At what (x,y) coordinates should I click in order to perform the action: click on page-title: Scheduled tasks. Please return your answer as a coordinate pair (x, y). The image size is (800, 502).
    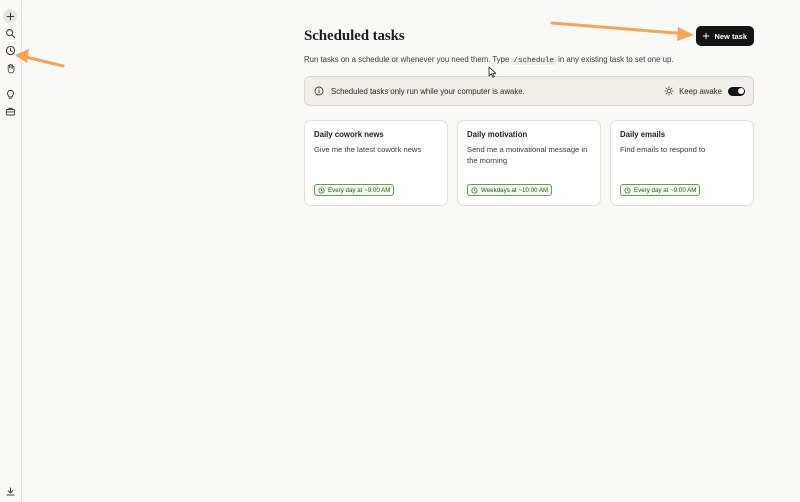
    Looking at the image, I should click on (354, 35).